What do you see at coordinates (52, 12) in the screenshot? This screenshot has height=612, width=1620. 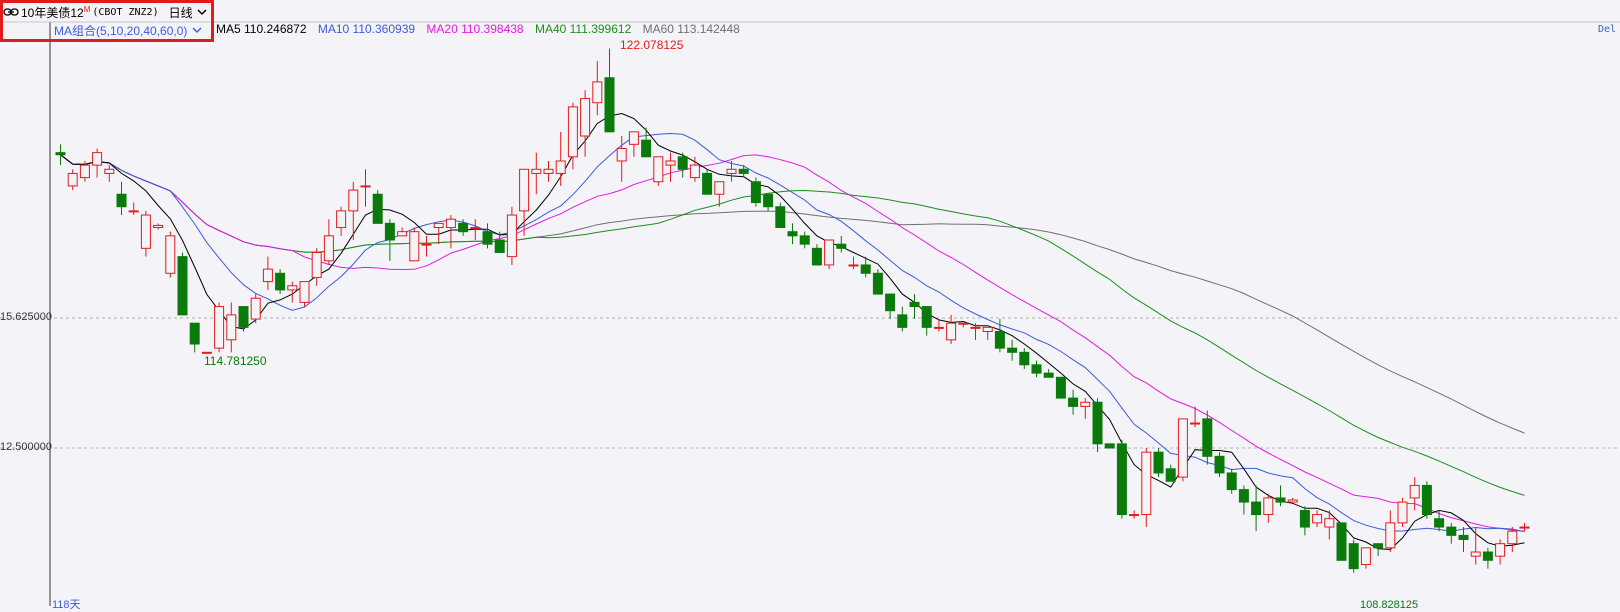 I see `instrument-name-text: 10年美债12` at bounding box center [52, 12].